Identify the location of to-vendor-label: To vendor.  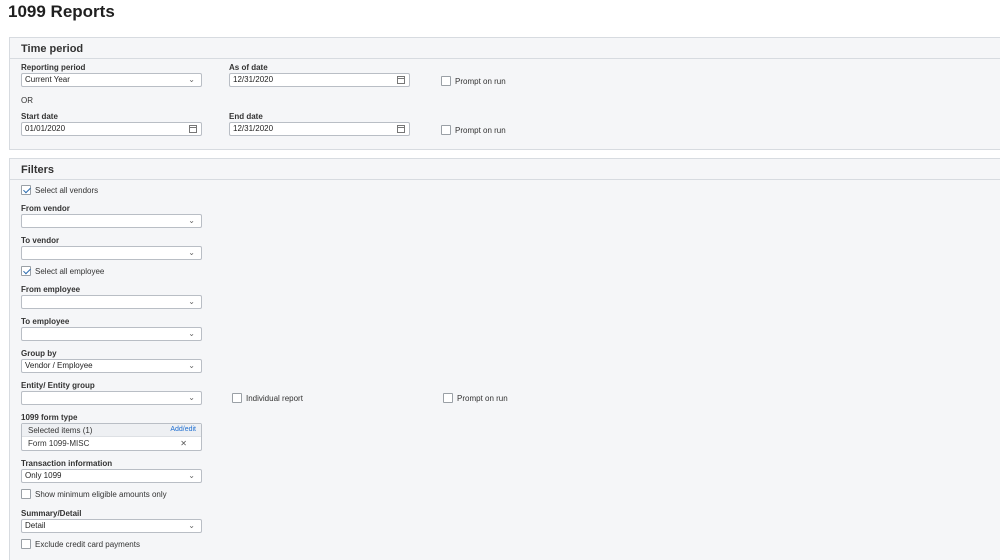
(40, 240).